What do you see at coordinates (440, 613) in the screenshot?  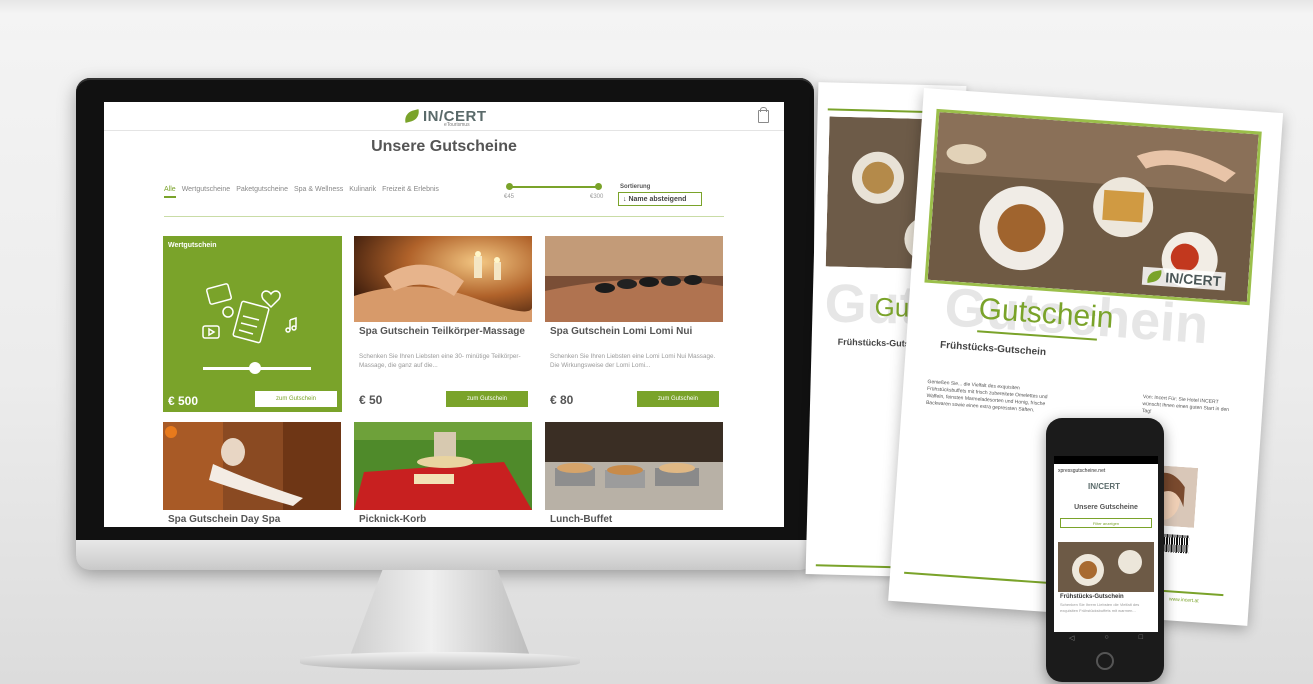 I see `monitor-stand` at bounding box center [440, 613].